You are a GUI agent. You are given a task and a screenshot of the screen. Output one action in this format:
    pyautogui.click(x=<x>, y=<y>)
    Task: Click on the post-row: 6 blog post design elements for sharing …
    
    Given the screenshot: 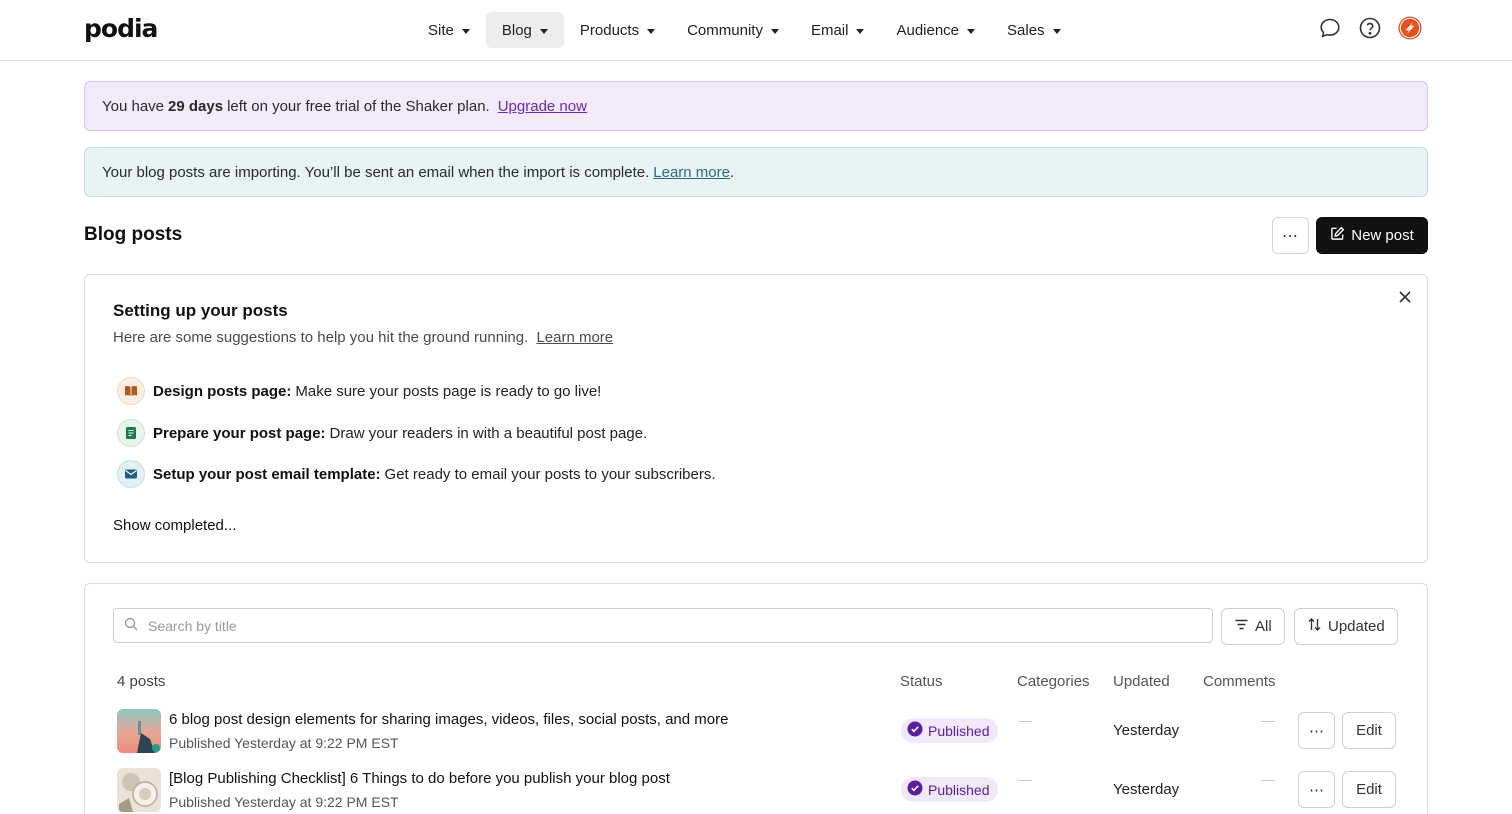 What is the action you would take?
    pyautogui.click(x=758, y=734)
    